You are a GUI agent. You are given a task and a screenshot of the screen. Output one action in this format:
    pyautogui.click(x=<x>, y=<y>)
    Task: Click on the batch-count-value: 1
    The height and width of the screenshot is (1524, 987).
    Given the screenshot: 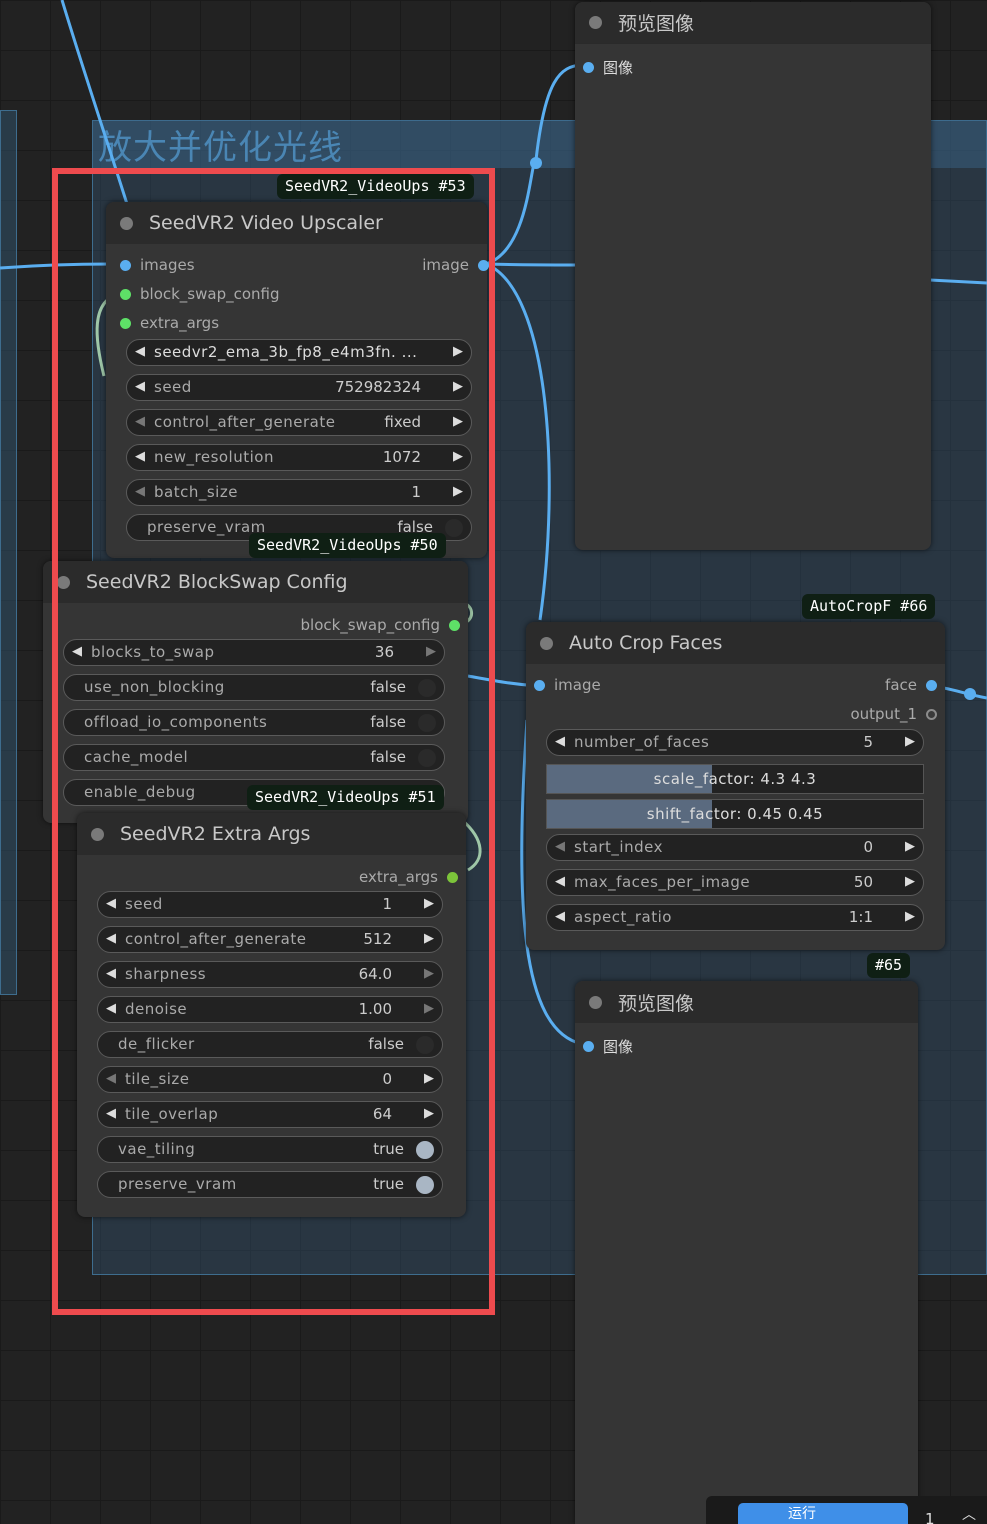 What is the action you would take?
    pyautogui.click(x=930, y=1517)
    